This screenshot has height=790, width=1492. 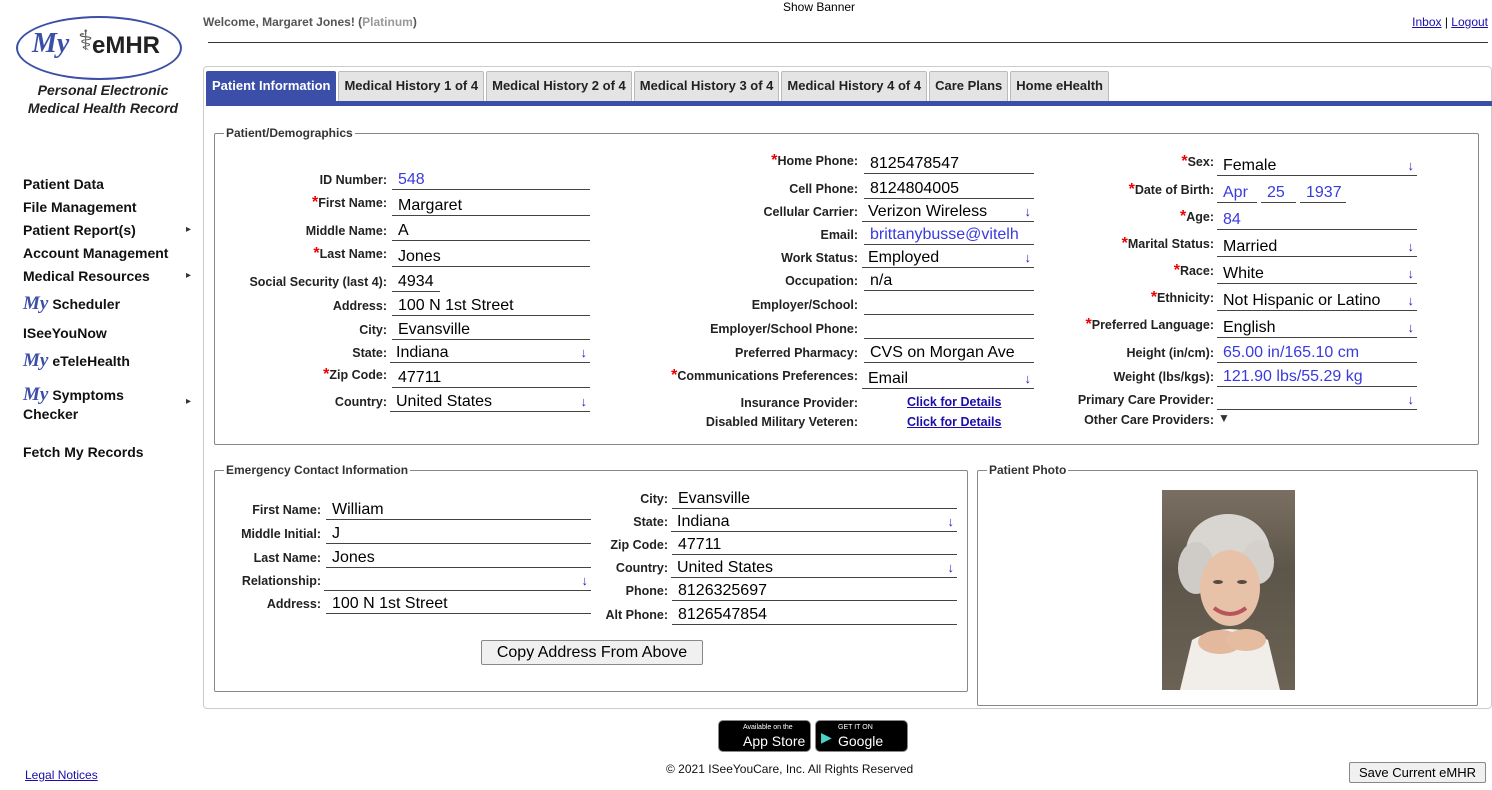 I want to click on marital-value: Married, so click(x=1250, y=246).